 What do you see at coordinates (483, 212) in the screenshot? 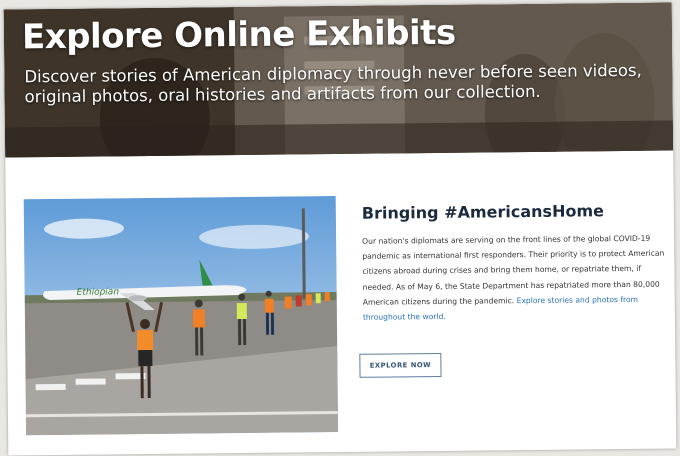
I see `feature-title: Bringing #AmericansHome` at bounding box center [483, 212].